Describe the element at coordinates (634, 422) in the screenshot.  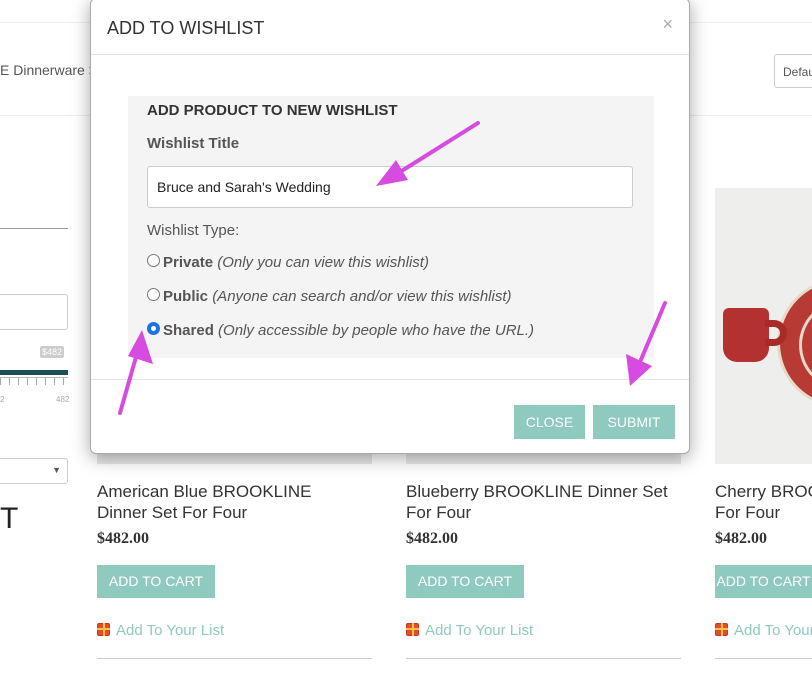
I see `submit-button: SUBMIT` at that location.